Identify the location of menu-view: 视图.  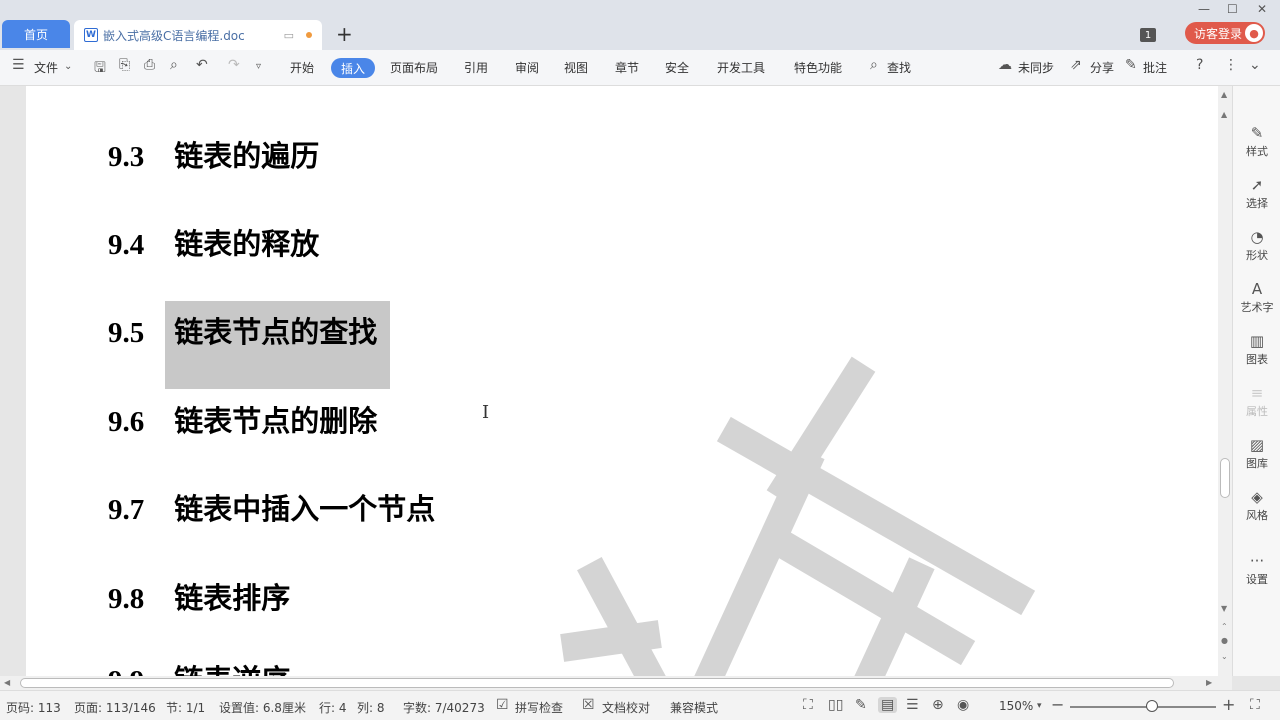
(576, 67).